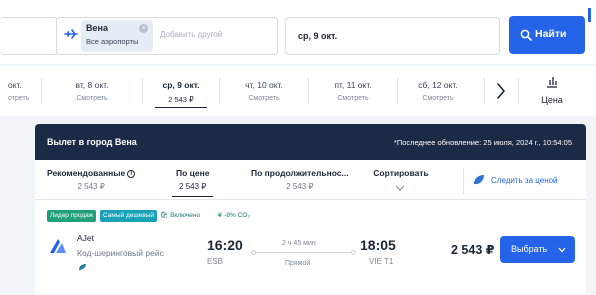 The width and height of the screenshot is (596, 295). I want to click on departure-airport: ESB, so click(215, 261).